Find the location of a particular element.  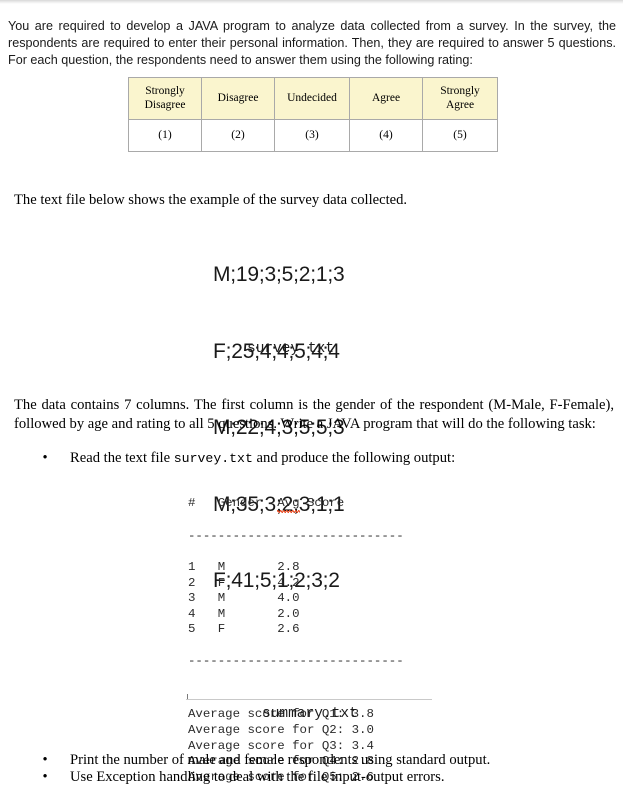

rating-value-2: (2) is located at coordinates (238, 135).